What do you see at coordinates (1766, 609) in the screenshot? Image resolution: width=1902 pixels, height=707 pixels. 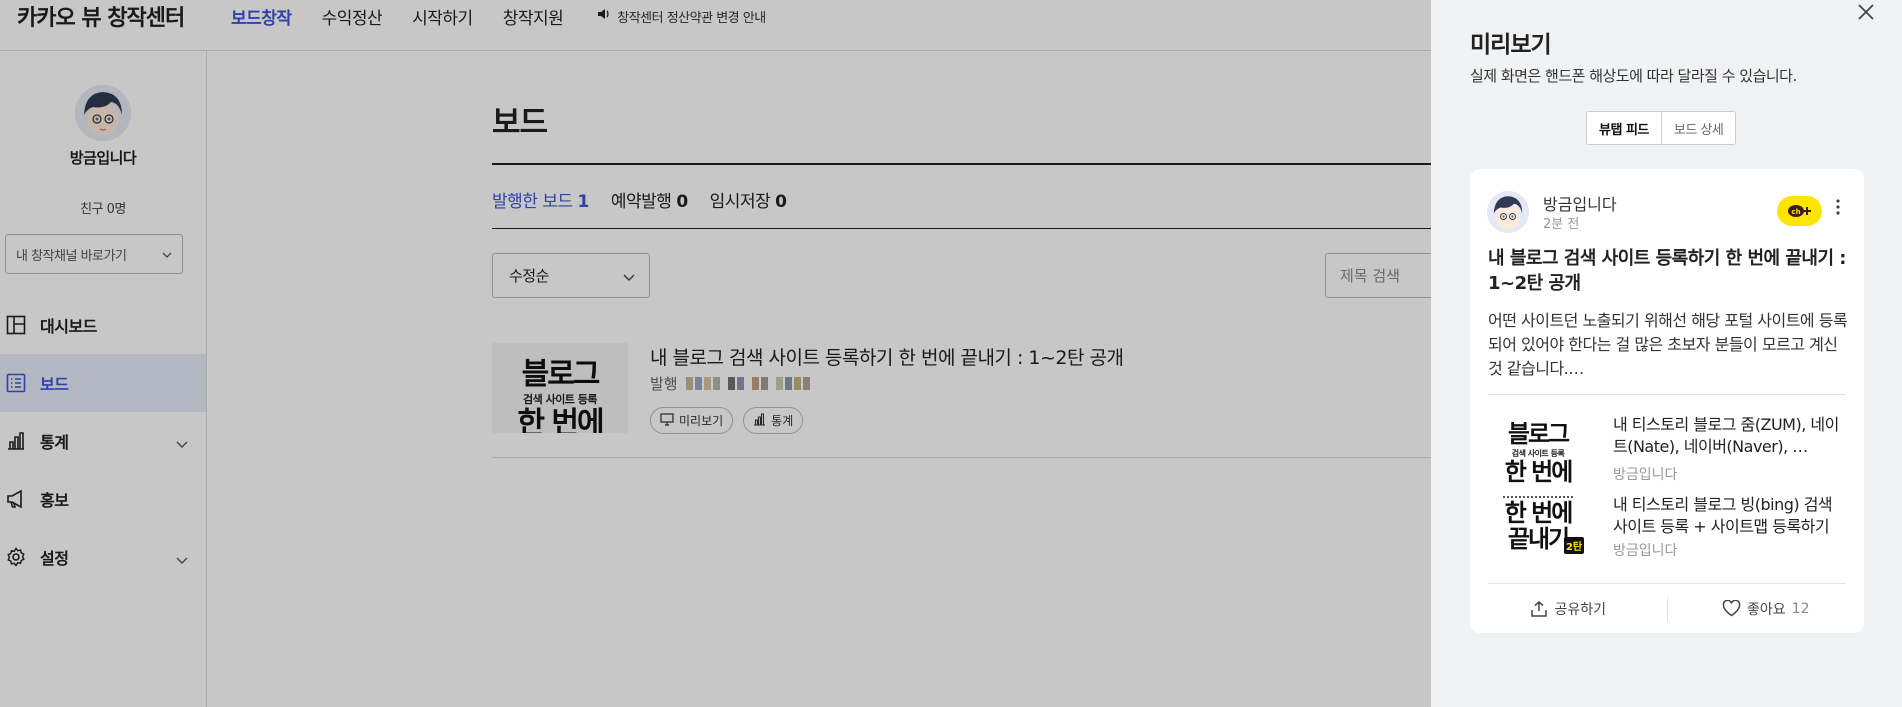 I see `like-button: 좋아요 12` at bounding box center [1766, 609].